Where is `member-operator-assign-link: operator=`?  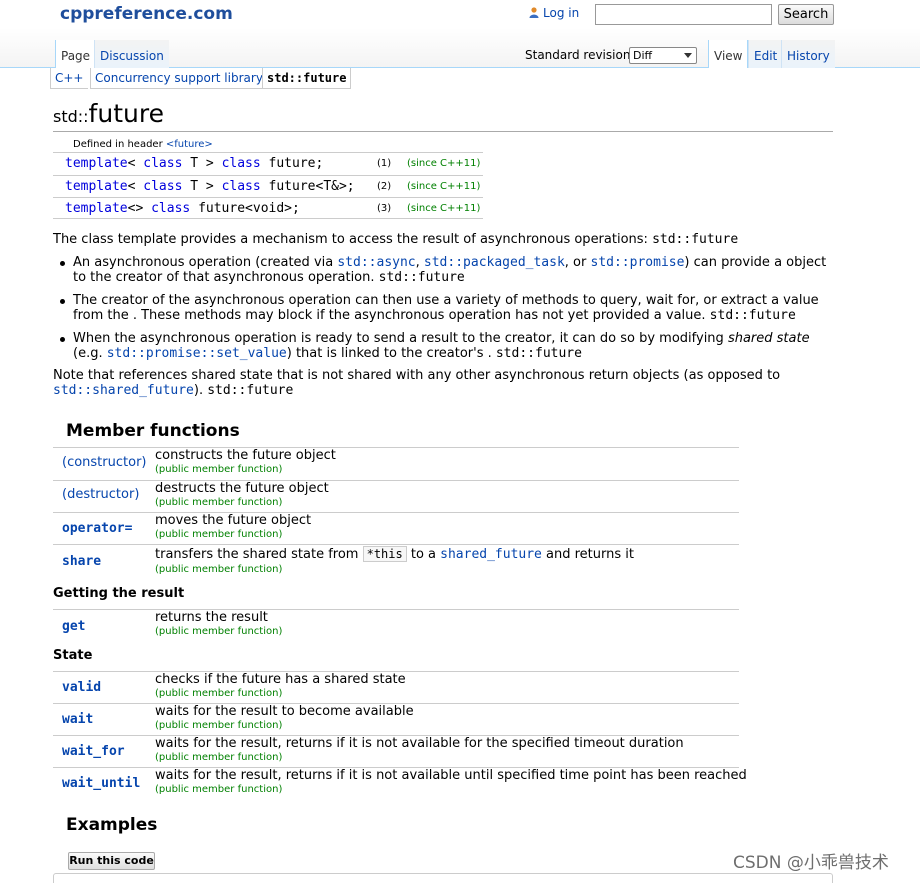 member-operator-assign-link: operator= is located at coordinates (97, 528).